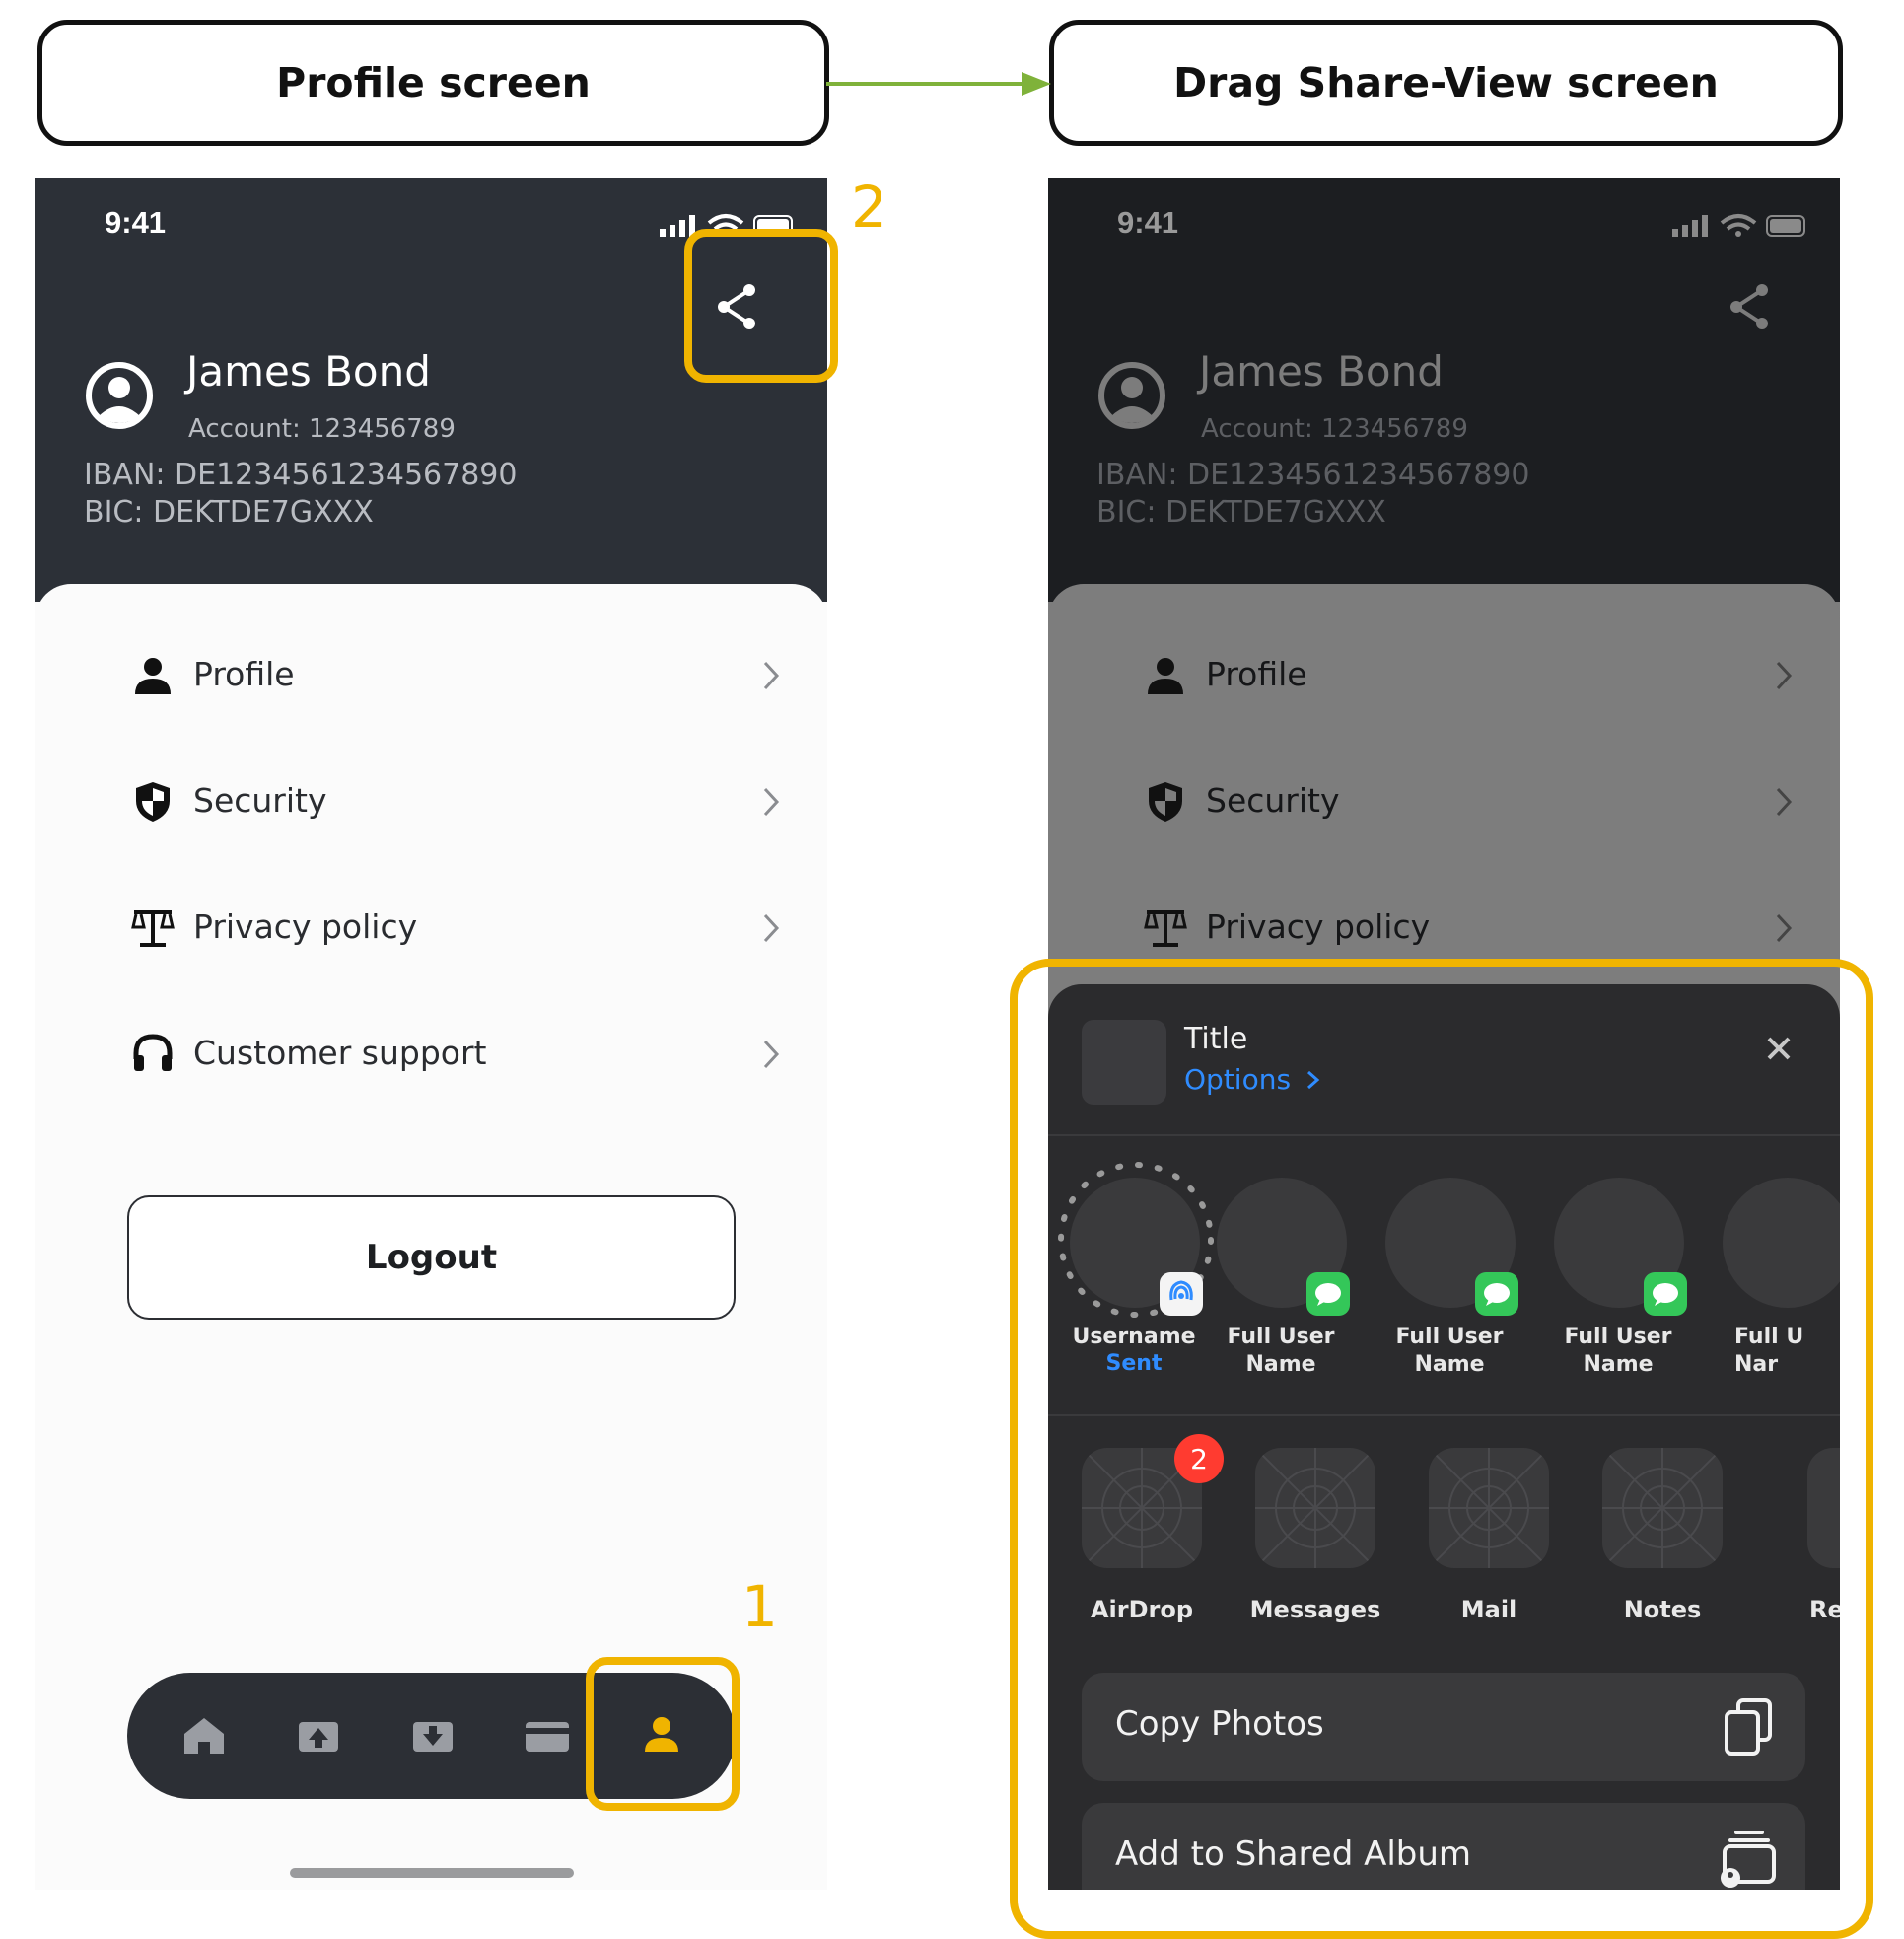 The image size is (1904, 1939). What do you see at coordinates (1738, 225) in the screenshot?
I see `status-icons` at bounding box center [1738, 225].